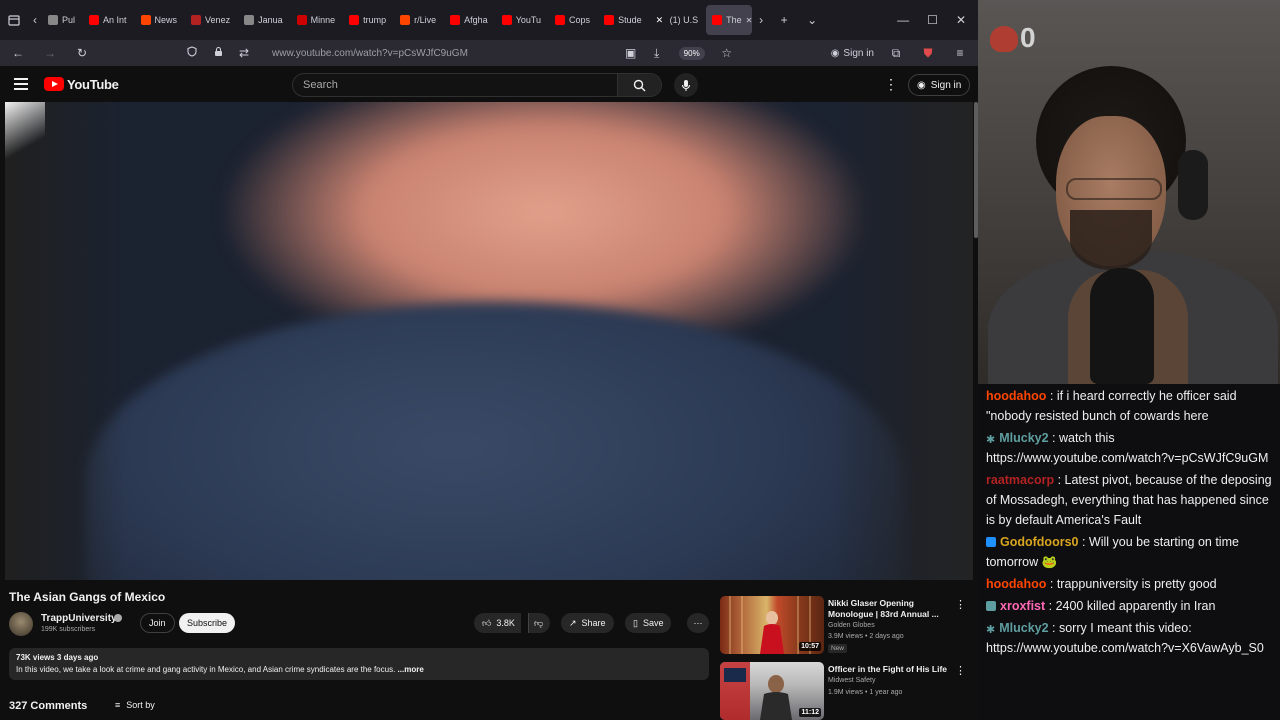 The image size is (1280, 720). What do you see at coordinates (135, 705) in the screenshot?
I see `sort-by-button: ≡ Sort by` at bounding box center [135, 705].